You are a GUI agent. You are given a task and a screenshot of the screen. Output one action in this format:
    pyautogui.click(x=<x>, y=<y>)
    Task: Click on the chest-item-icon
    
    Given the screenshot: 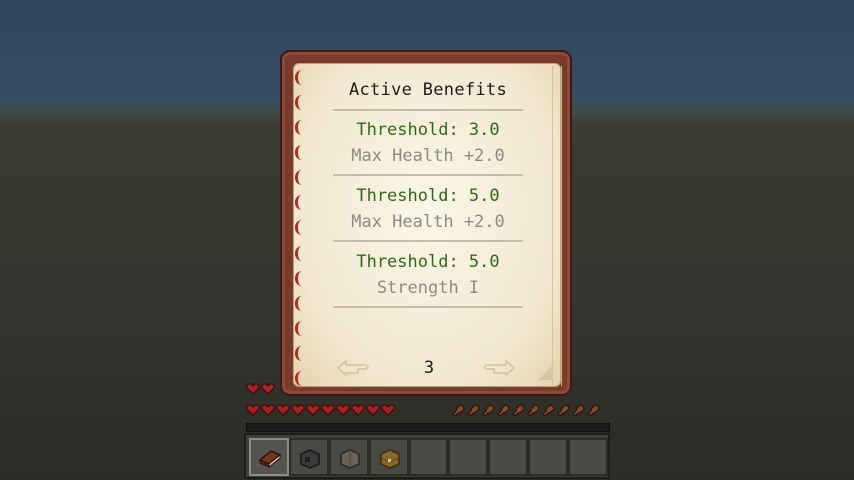 What is the action you would take?
    pyautogui.click(x=389, y=459)
    